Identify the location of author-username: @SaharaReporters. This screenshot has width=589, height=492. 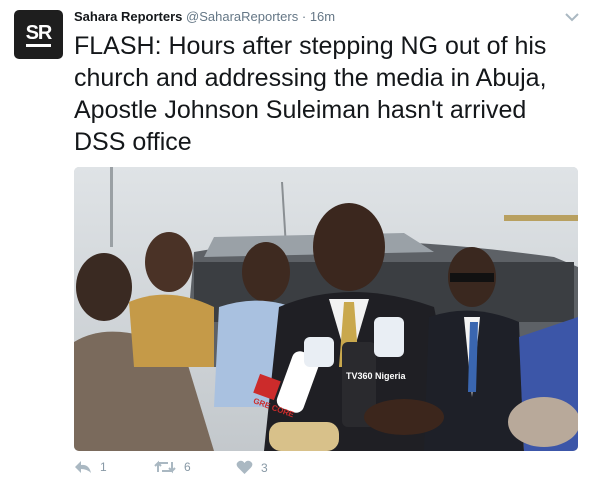
(242, 16).